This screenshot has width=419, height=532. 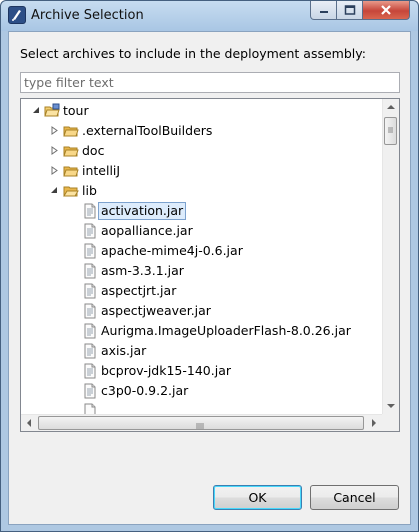 I want to click on minimize-button, so click(x=323, y=10).